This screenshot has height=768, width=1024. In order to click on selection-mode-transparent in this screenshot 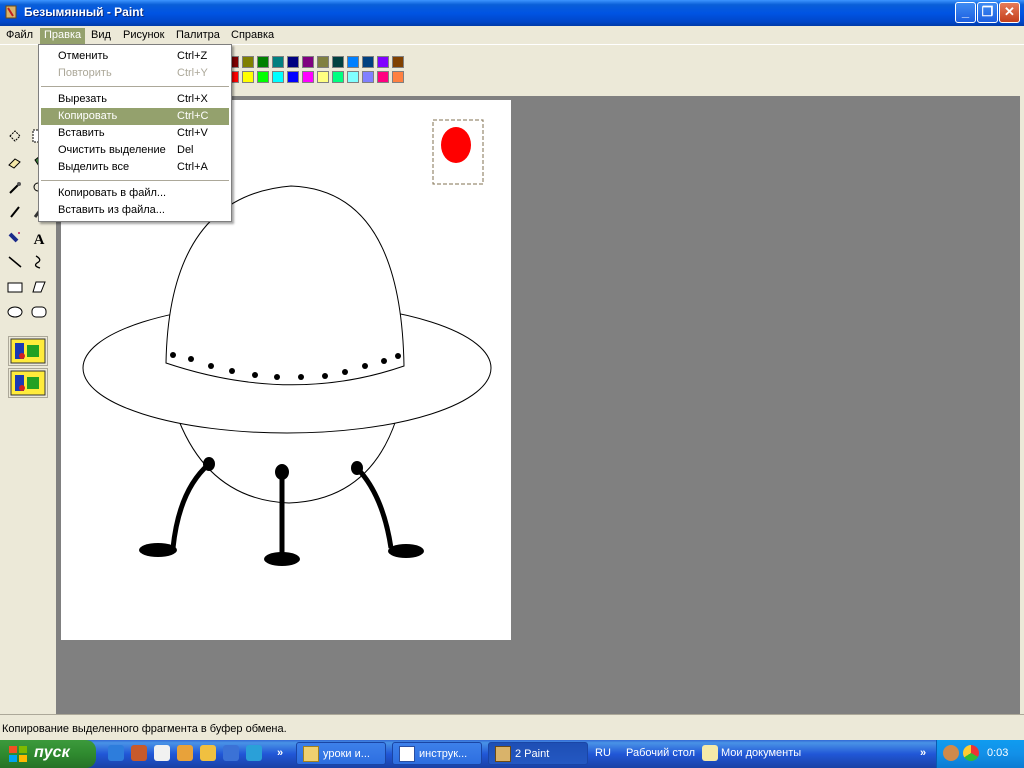, I will do `click(28, 383)`.